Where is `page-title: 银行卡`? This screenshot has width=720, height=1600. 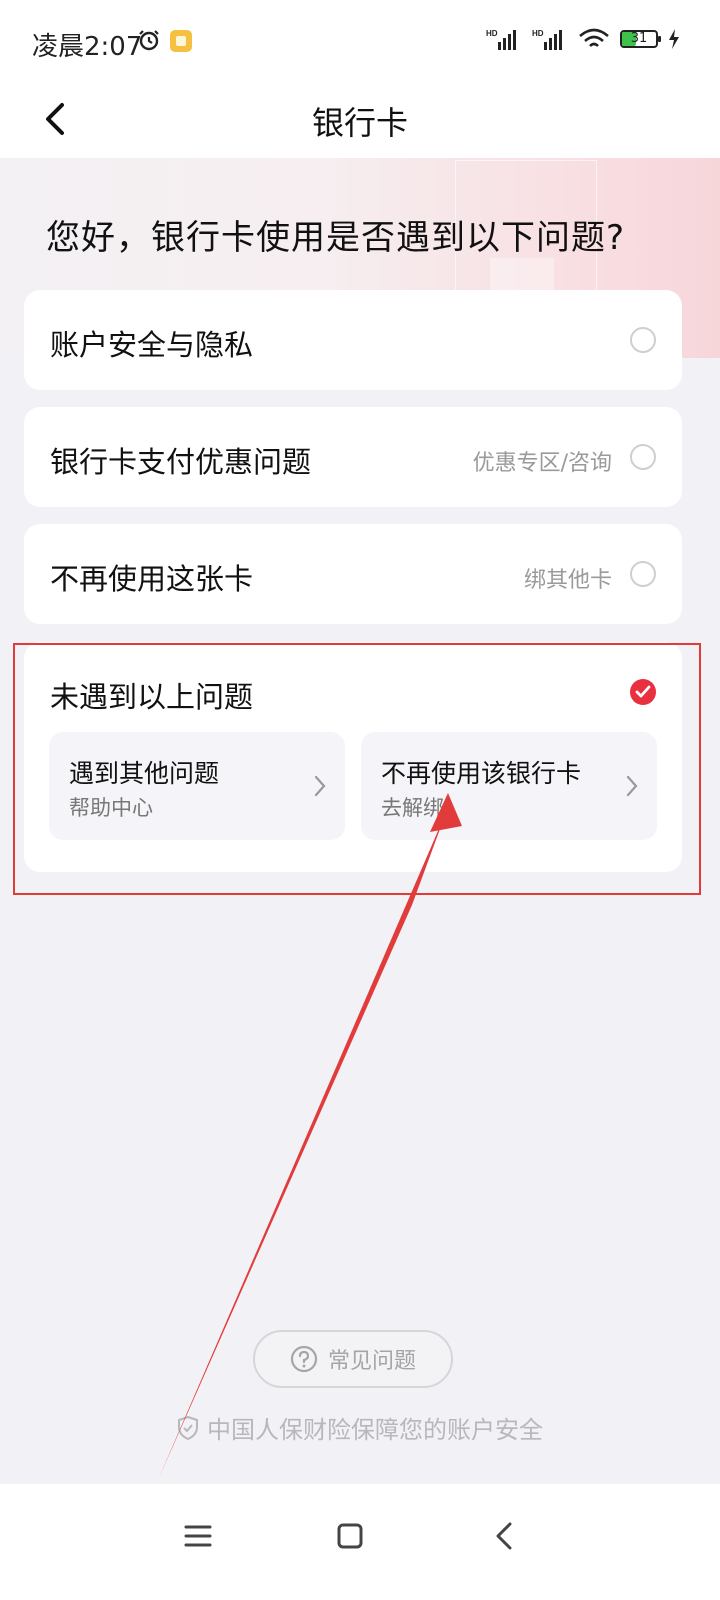
page-title: 银行卡 is located at coordinates (359, 123).